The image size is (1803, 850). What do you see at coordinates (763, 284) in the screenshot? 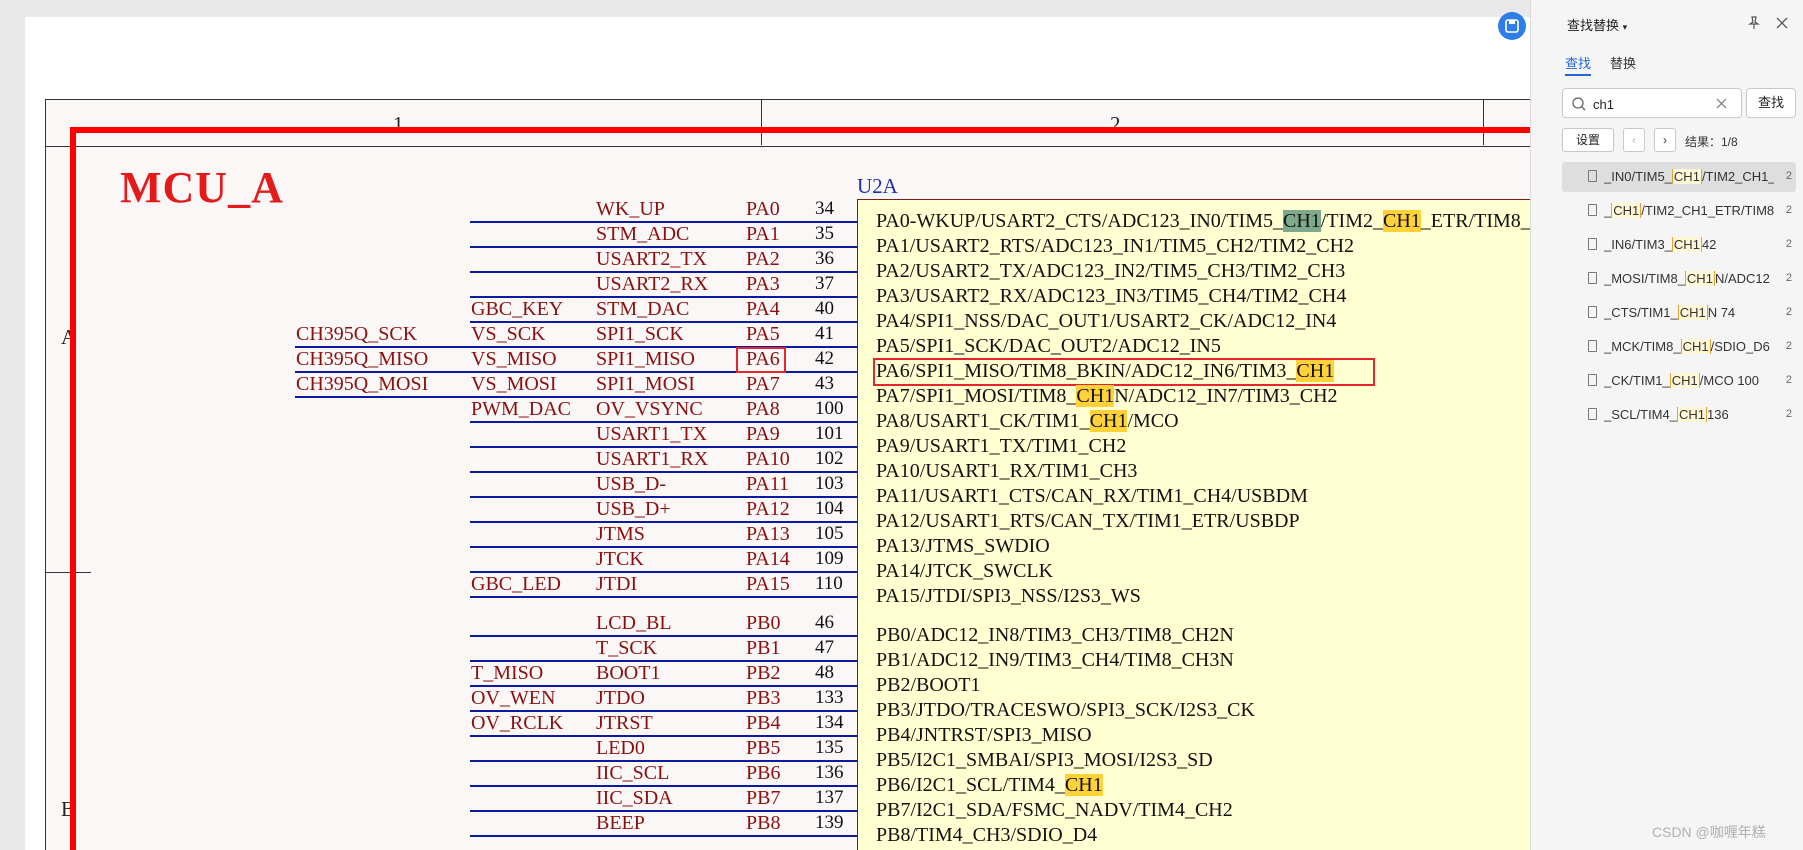
I see `port-label: PA3` at bounding box center [763, 284].